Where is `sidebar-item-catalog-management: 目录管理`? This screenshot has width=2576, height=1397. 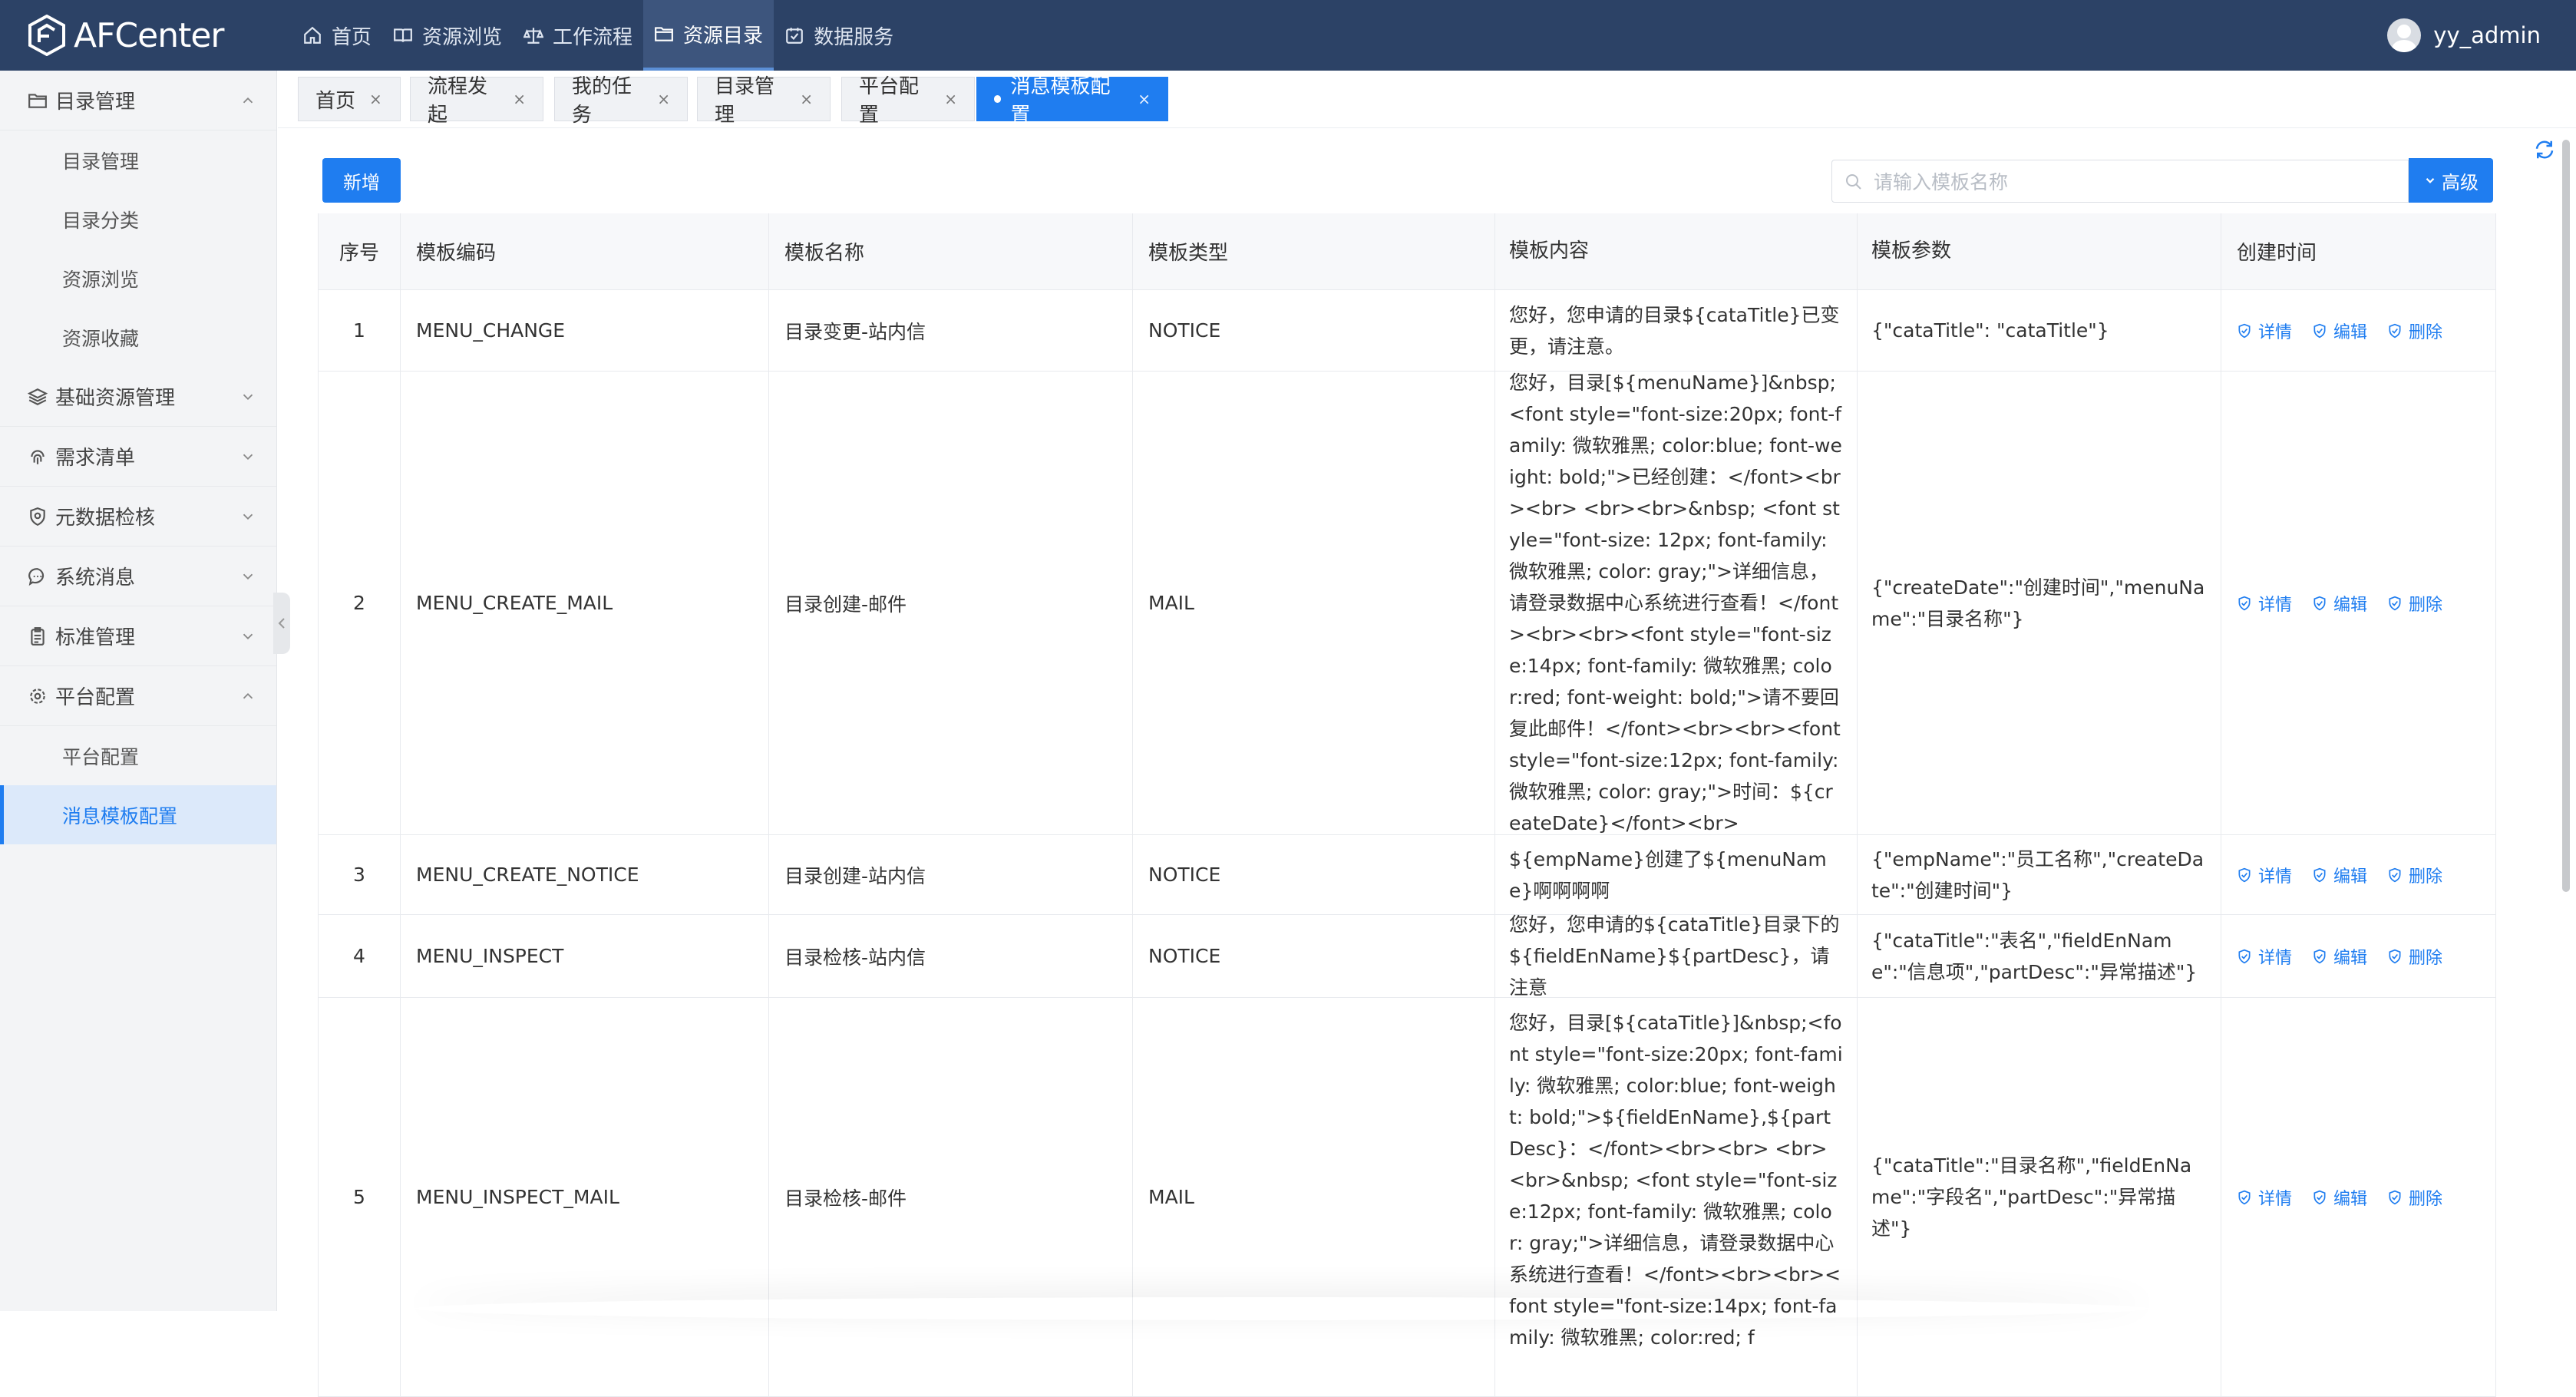 sidebar-item-catalog-management: 目录管理 is located at coordinates (138, 160).